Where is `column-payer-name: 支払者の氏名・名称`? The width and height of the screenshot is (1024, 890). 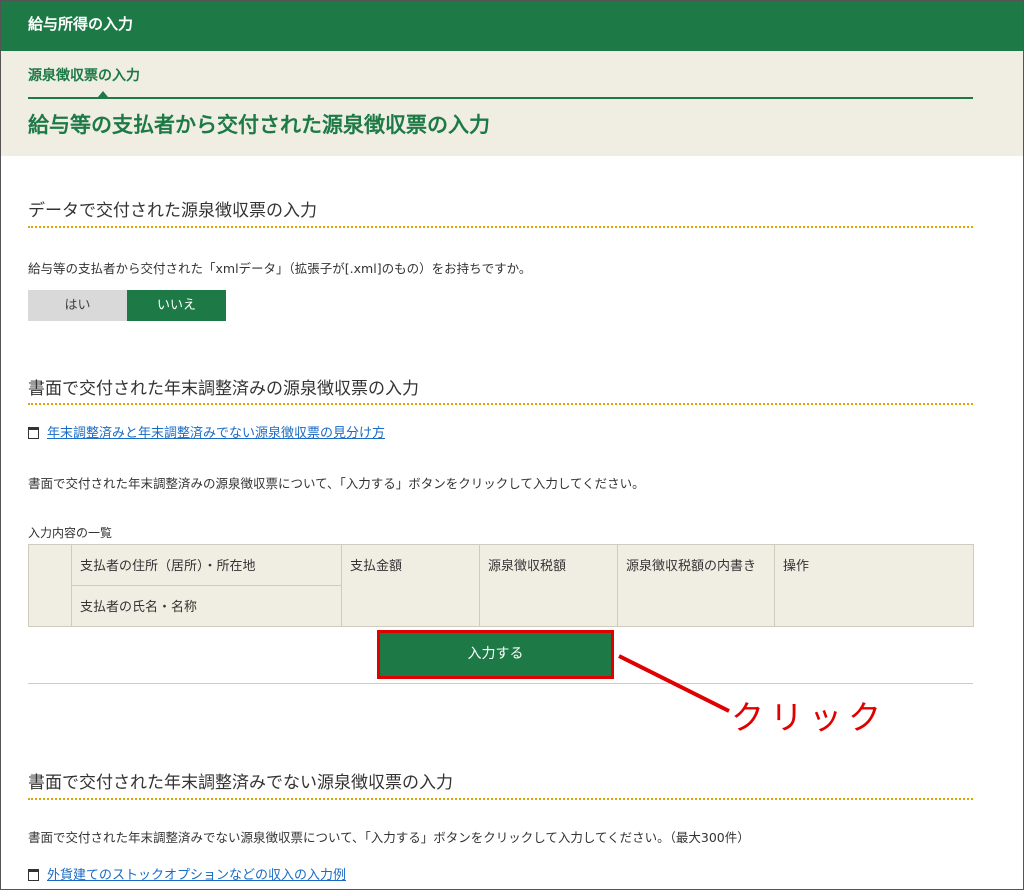 column-payer-name: 支払者の氏名・名称 is located at coordinates (206, 606).